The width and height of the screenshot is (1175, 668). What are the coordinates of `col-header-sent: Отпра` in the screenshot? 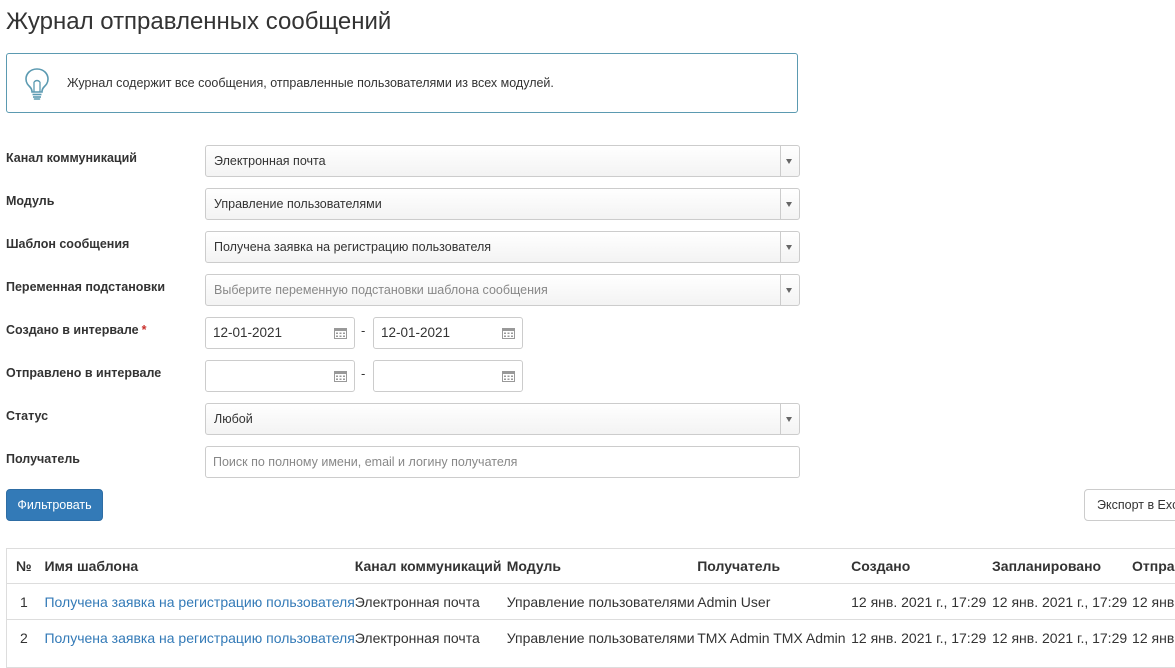 It's located at (1153, 566).